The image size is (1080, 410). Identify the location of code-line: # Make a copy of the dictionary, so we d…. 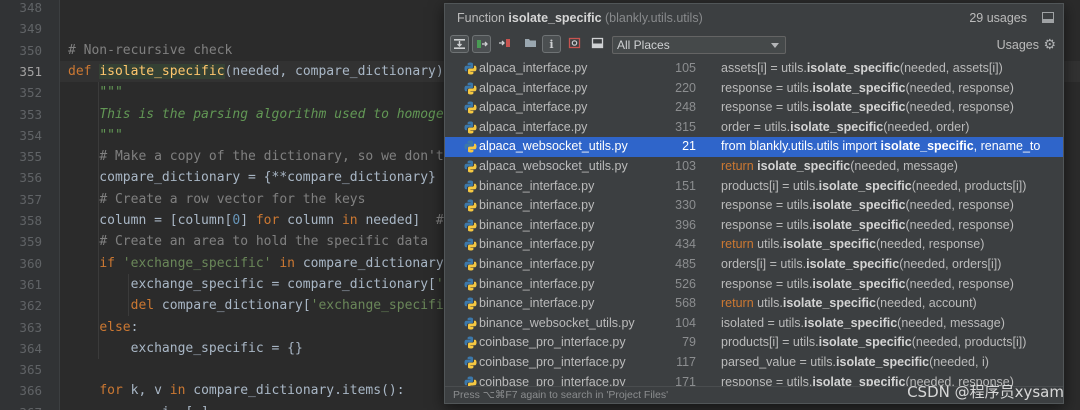
(267, 156).